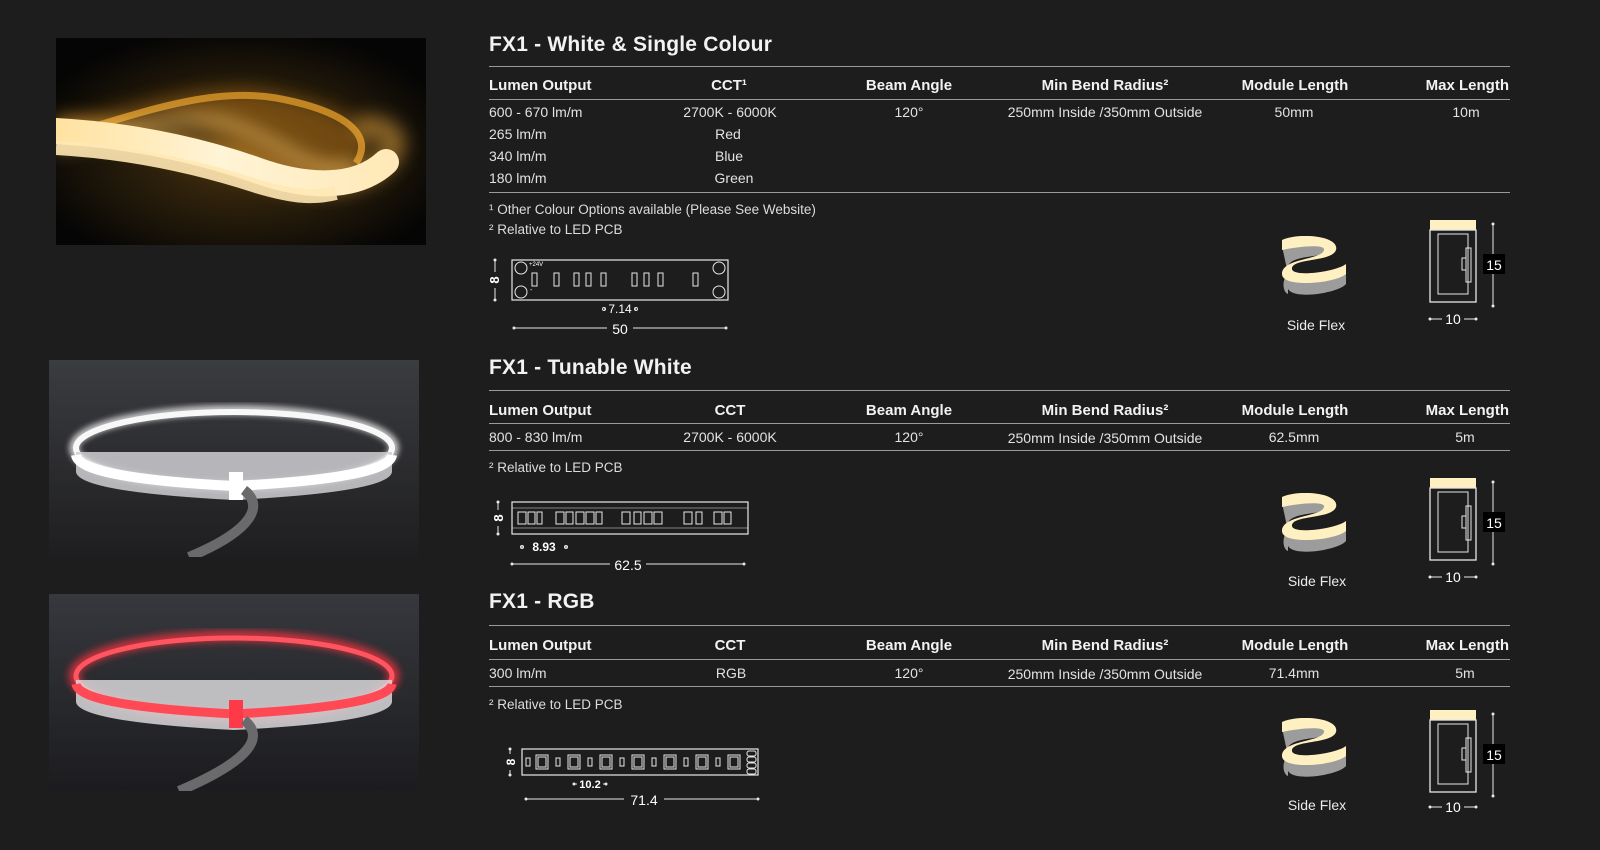 The image size is (1600, 850). What do you see at coordinates (734, 178) in the screenshot?
I see `cell-cct: Green` at bounding box center [734, 178].